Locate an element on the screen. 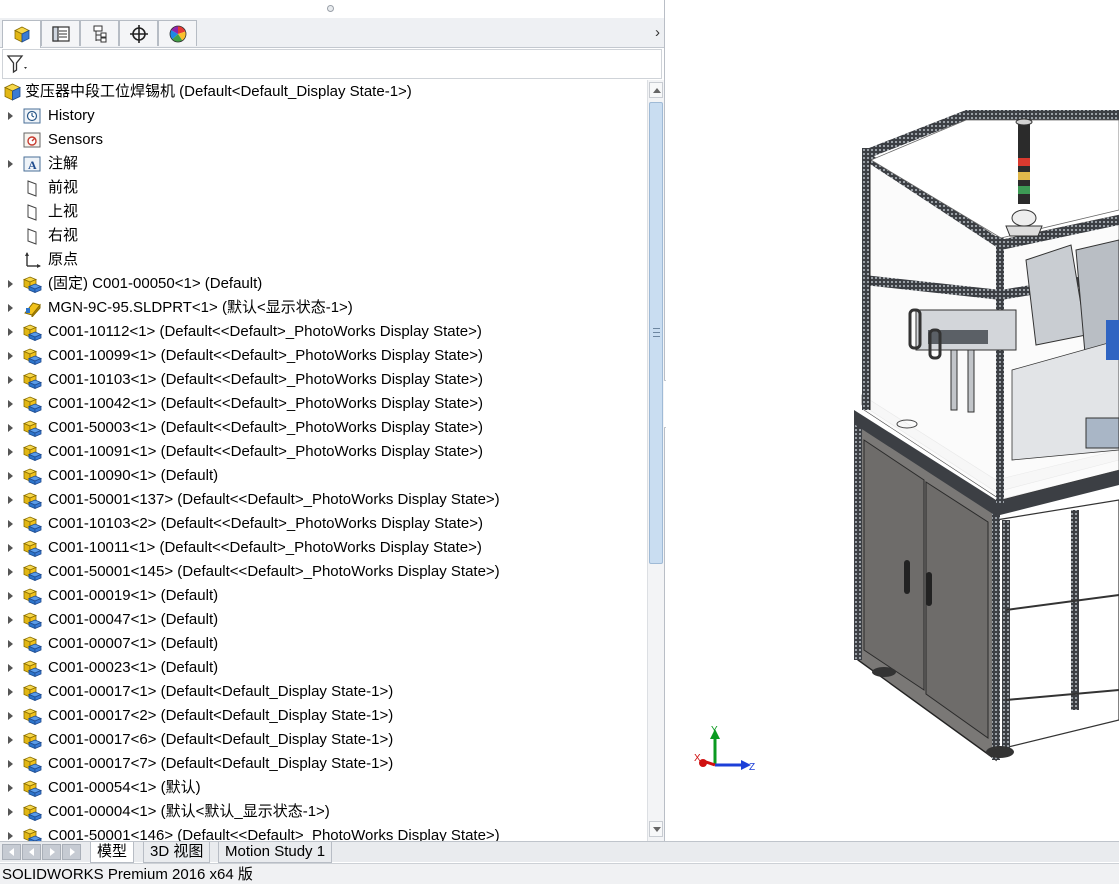  display-manager-tab is located at coordinates (177, 33).